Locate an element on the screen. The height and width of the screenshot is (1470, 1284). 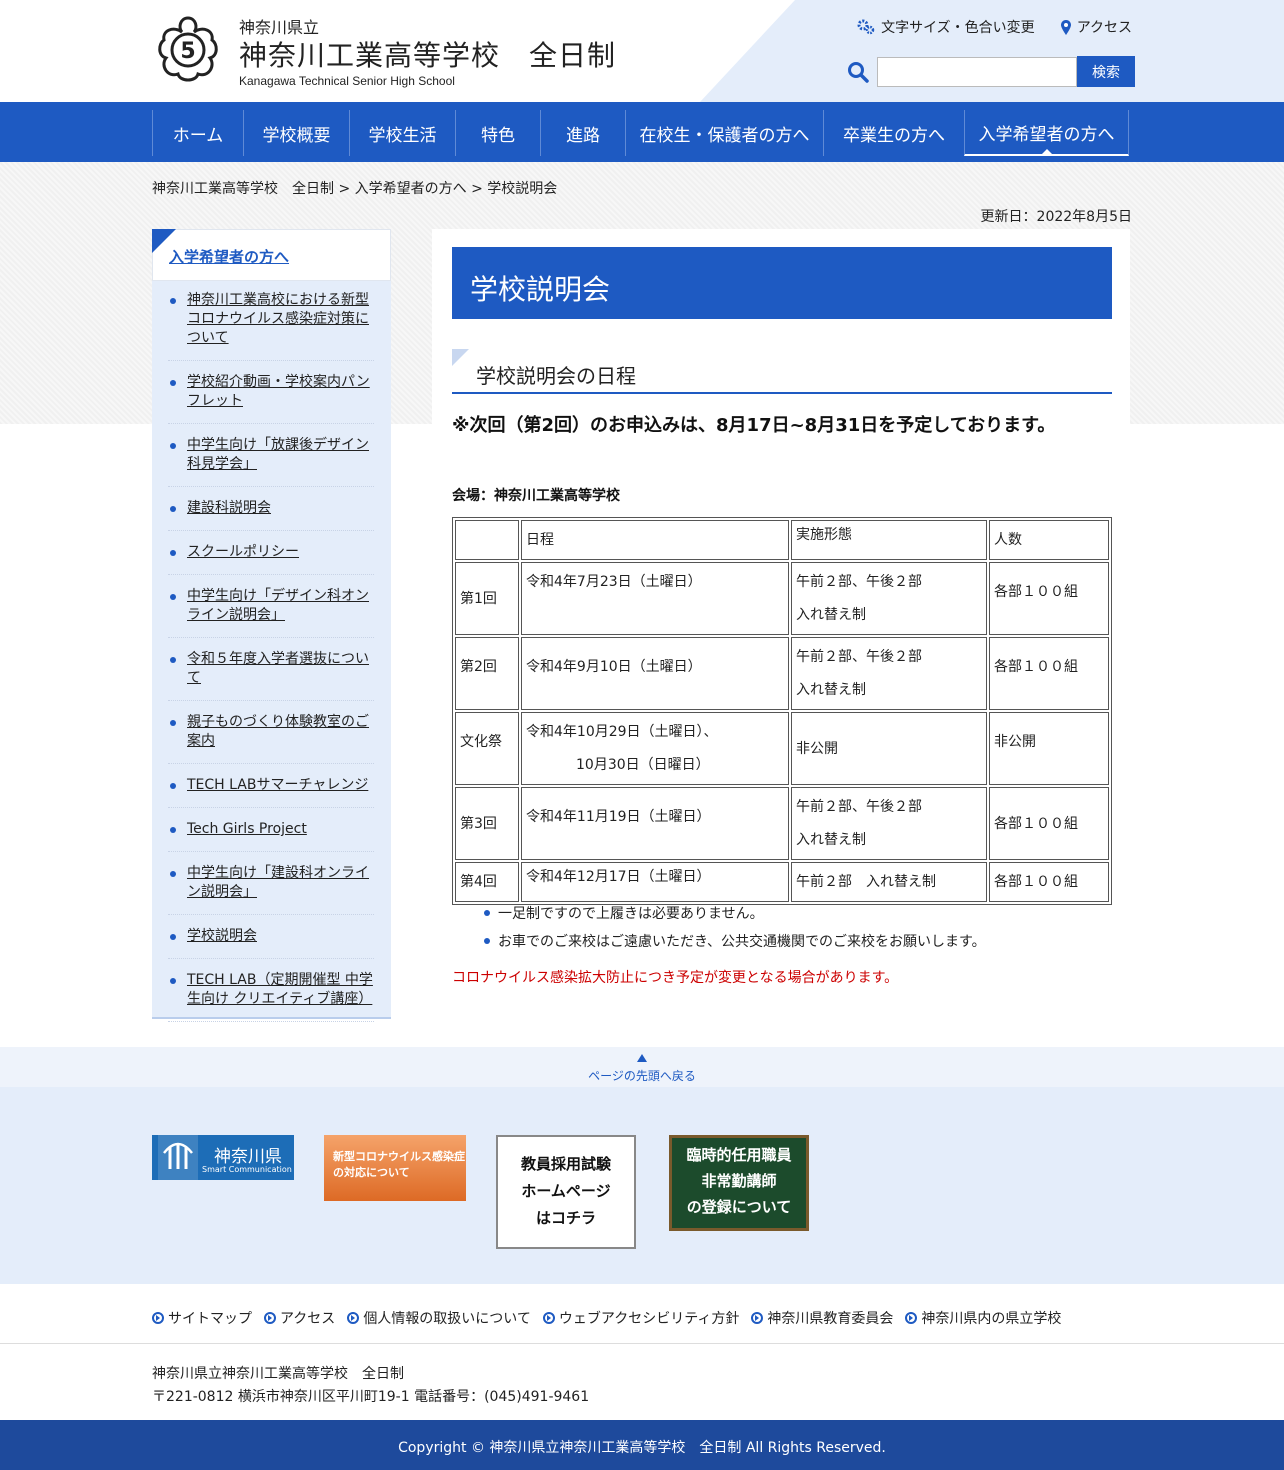
temp-banner-line: 臨時的任用職員 is located at coordinates (739, 1155).